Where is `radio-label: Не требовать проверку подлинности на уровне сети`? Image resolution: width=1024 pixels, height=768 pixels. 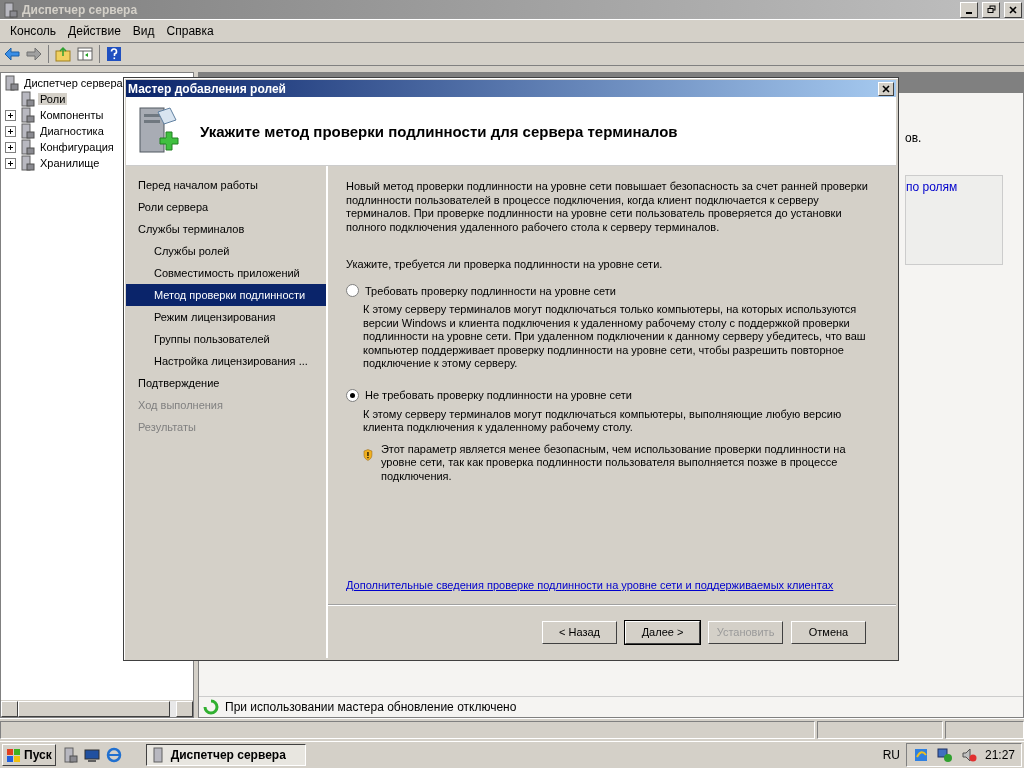
radio-label: Не требовать проверку подлинности на уровне сети is located at coordinates (498, 395).